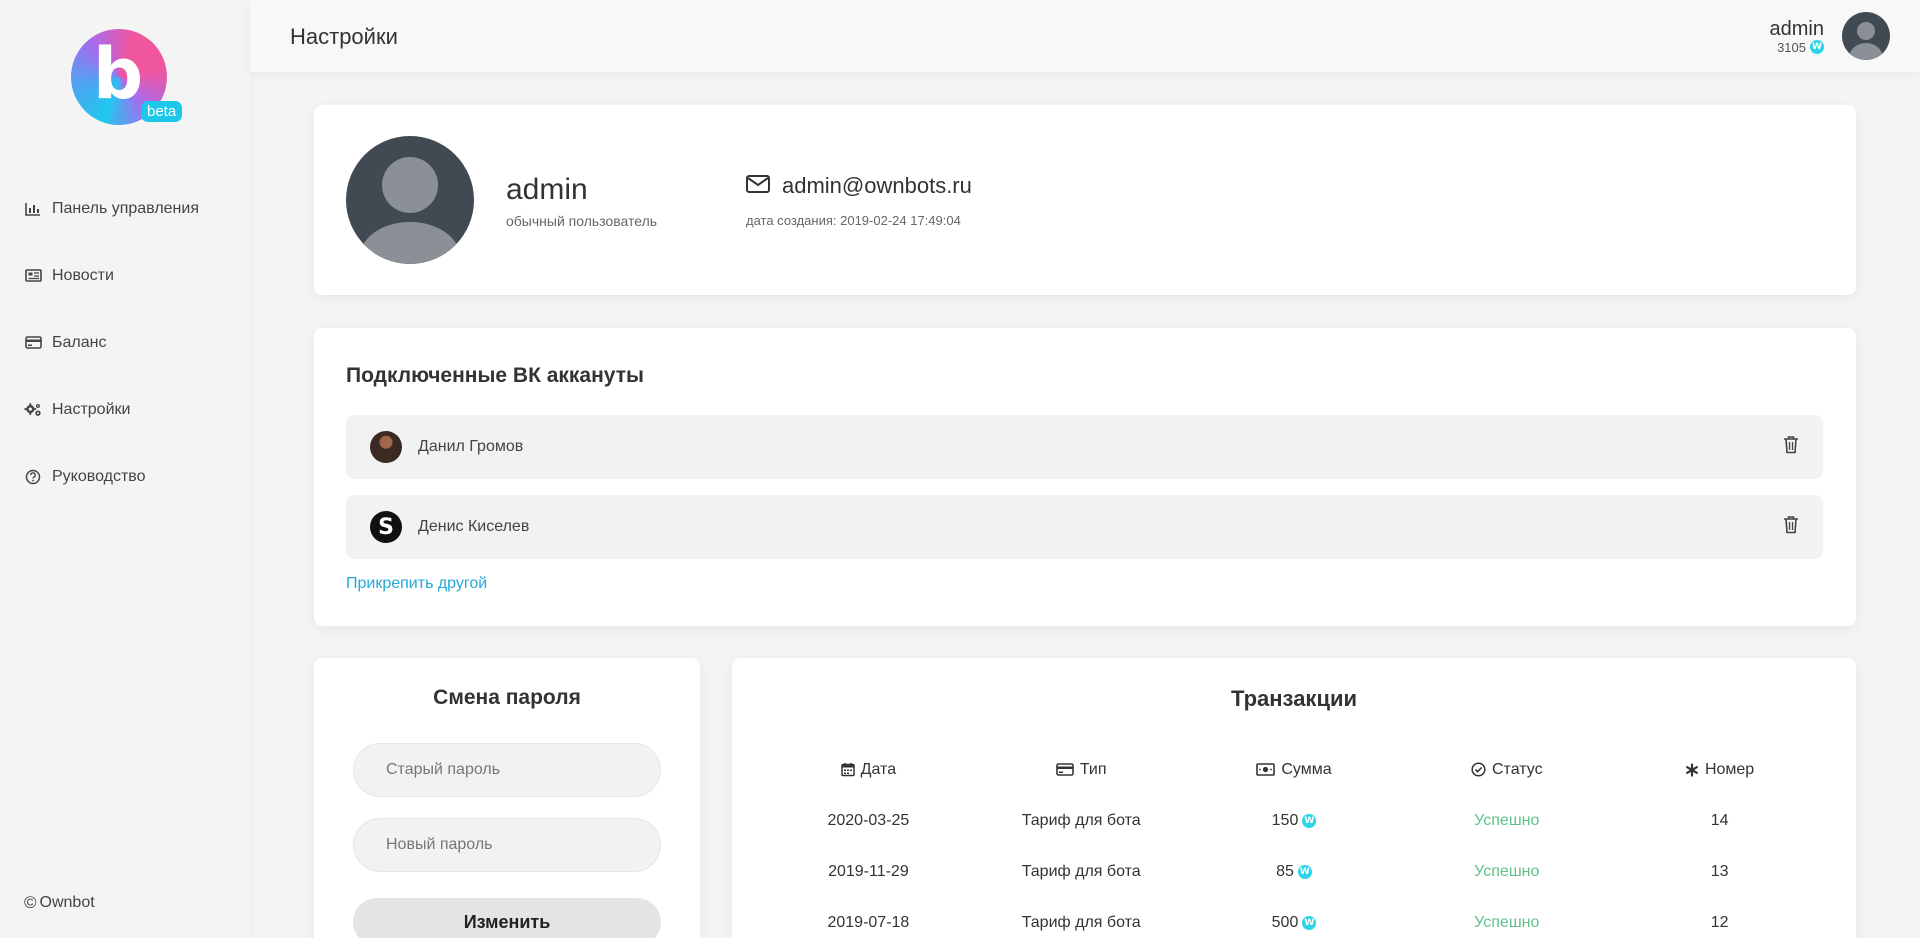 The width and height of the screenshot is (1920, 938). I want to click on tx-amount: 500 W, so click(1294, 923).